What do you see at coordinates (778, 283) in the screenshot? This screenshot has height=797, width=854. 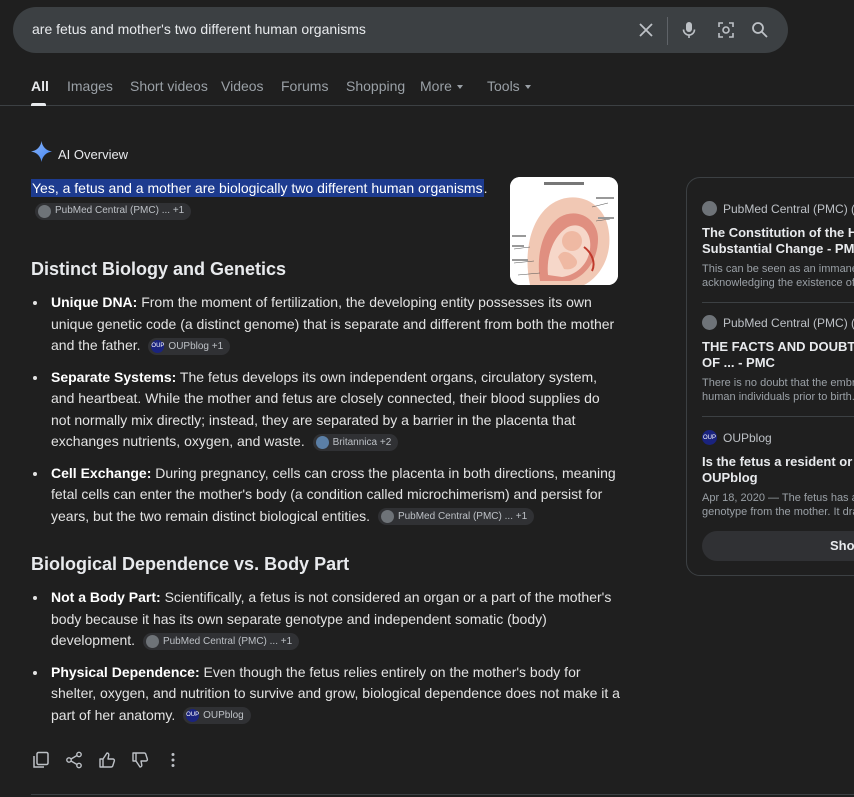 I see `source-snippet-line: acknowledging the existence of` at bounding box center [778, 283].